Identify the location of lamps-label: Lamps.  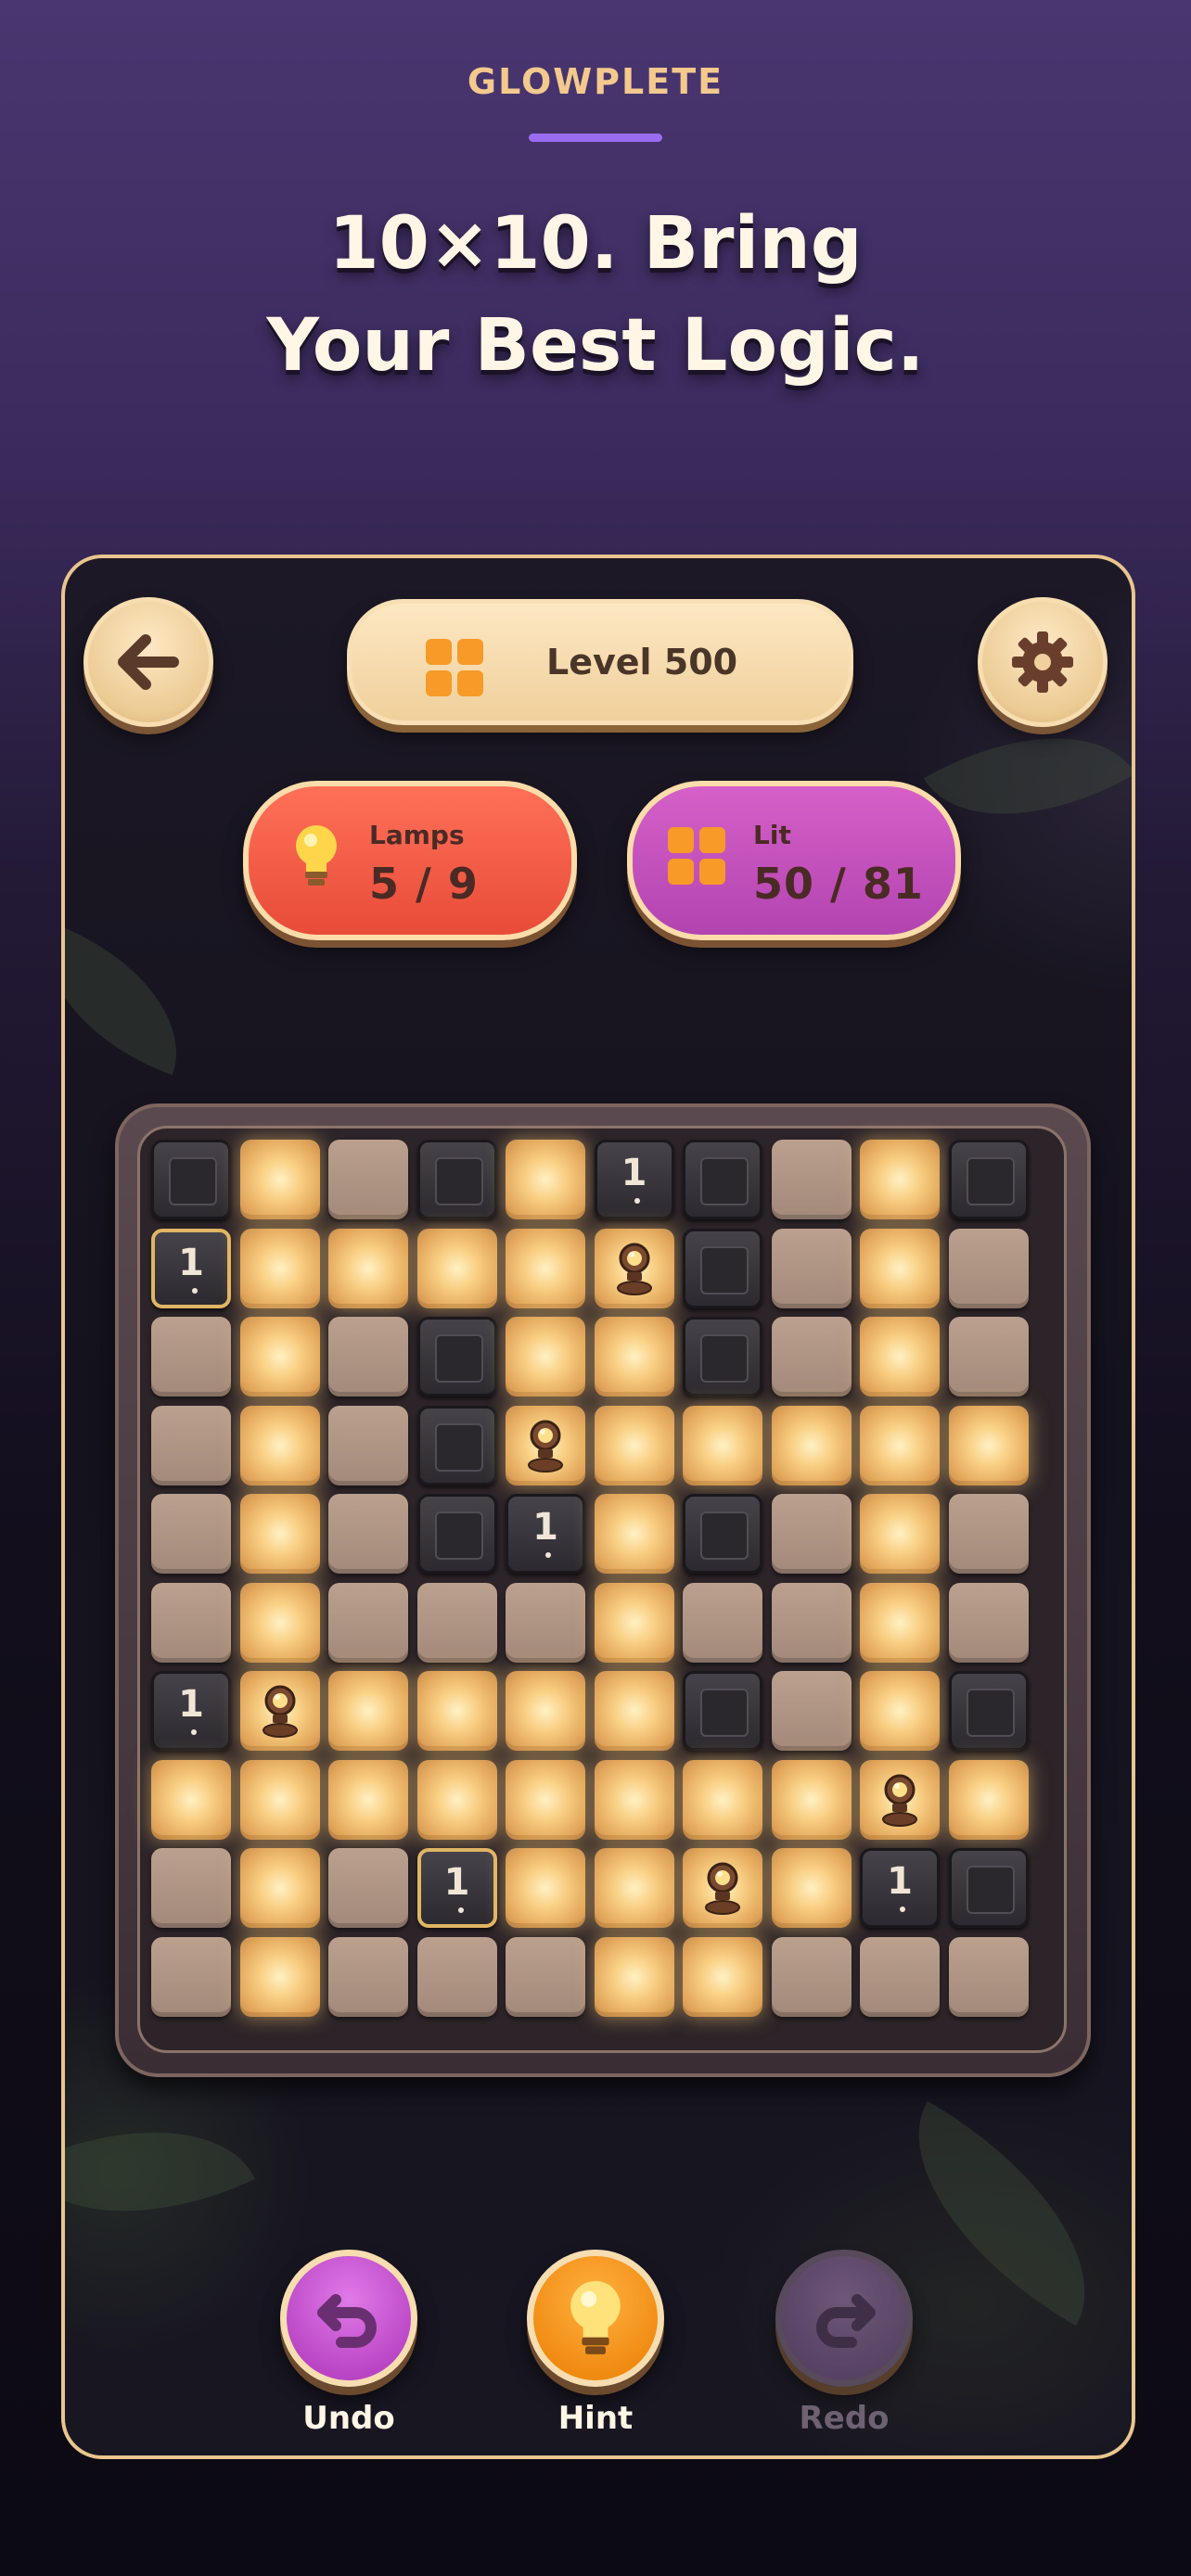
(417, 835).